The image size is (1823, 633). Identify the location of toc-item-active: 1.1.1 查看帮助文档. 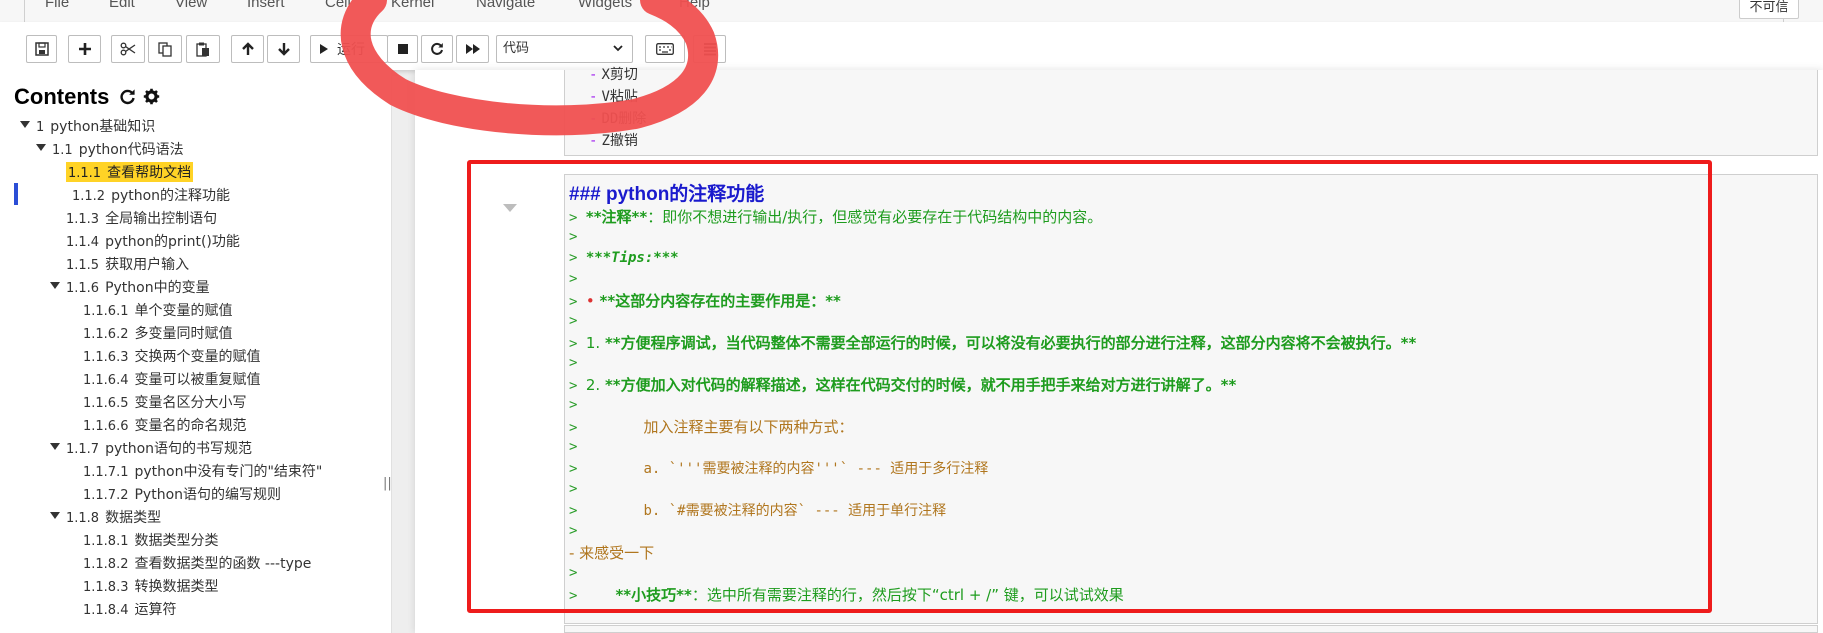
(130, 172).